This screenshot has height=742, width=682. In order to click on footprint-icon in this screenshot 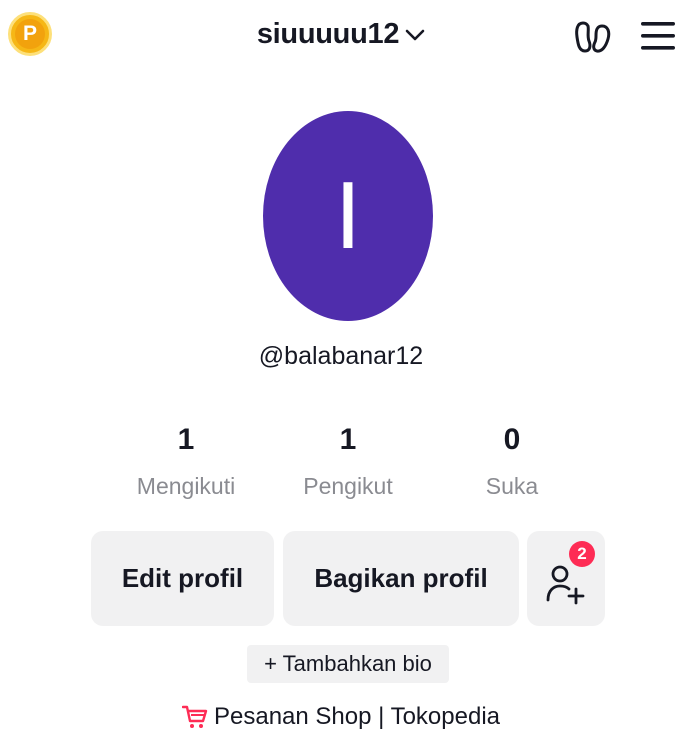, I will do `click(593, 37)`.